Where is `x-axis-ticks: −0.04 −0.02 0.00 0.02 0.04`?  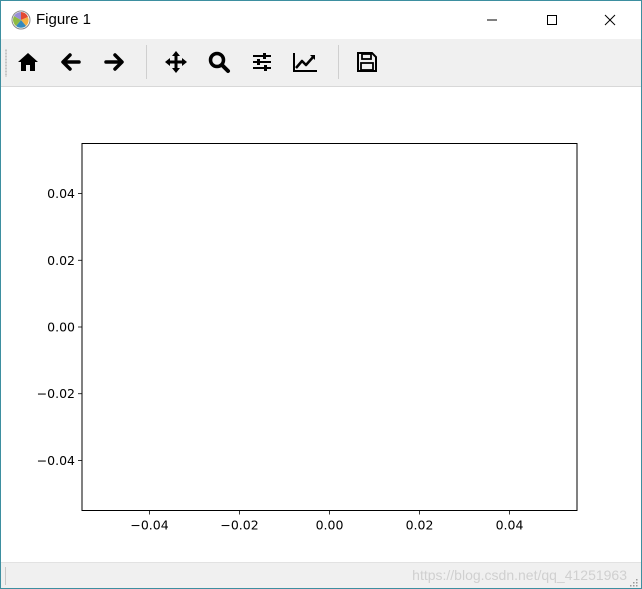
x-axis-ticks: −0.04 −0.02 0.00 0.02 0.04 is located at coordinates (327, 521).